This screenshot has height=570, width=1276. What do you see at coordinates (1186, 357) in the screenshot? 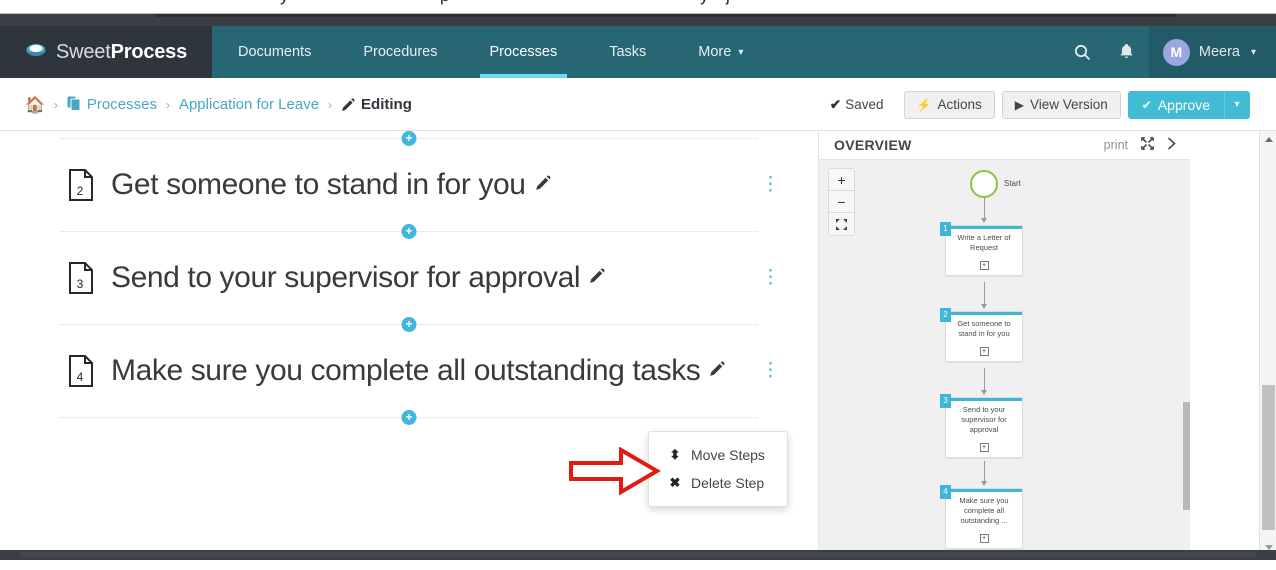
I see `overview-scrollbar` at bounding box center [1186, 357].